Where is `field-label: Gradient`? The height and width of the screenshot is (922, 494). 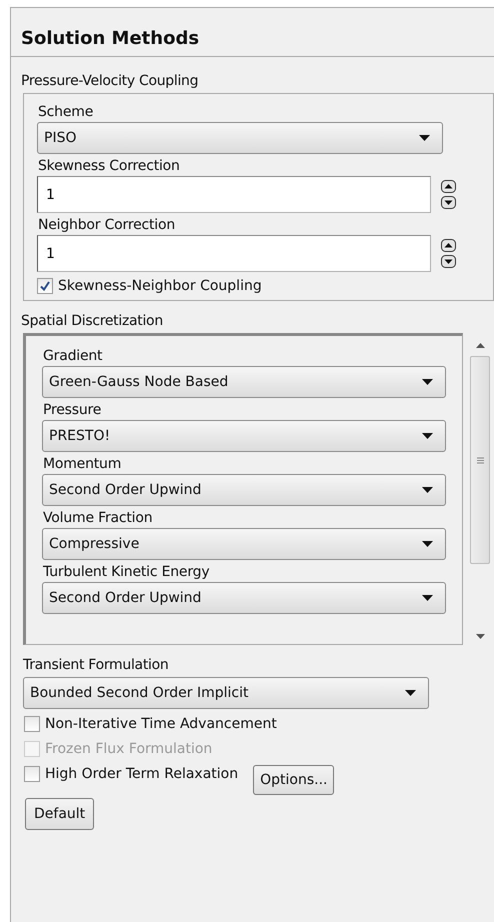 field-label: Gradient is located at coordinates (73, 356).